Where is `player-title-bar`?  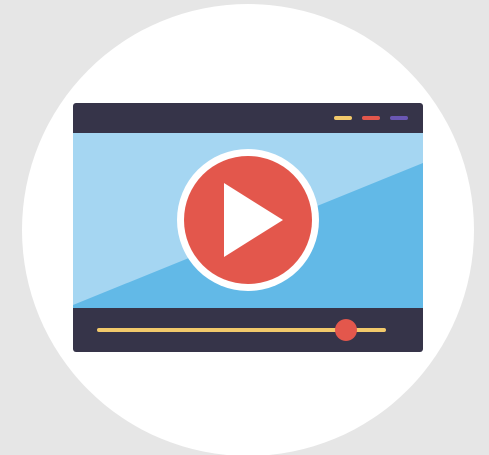 player-title-bar is located at coordinates (248, 118).